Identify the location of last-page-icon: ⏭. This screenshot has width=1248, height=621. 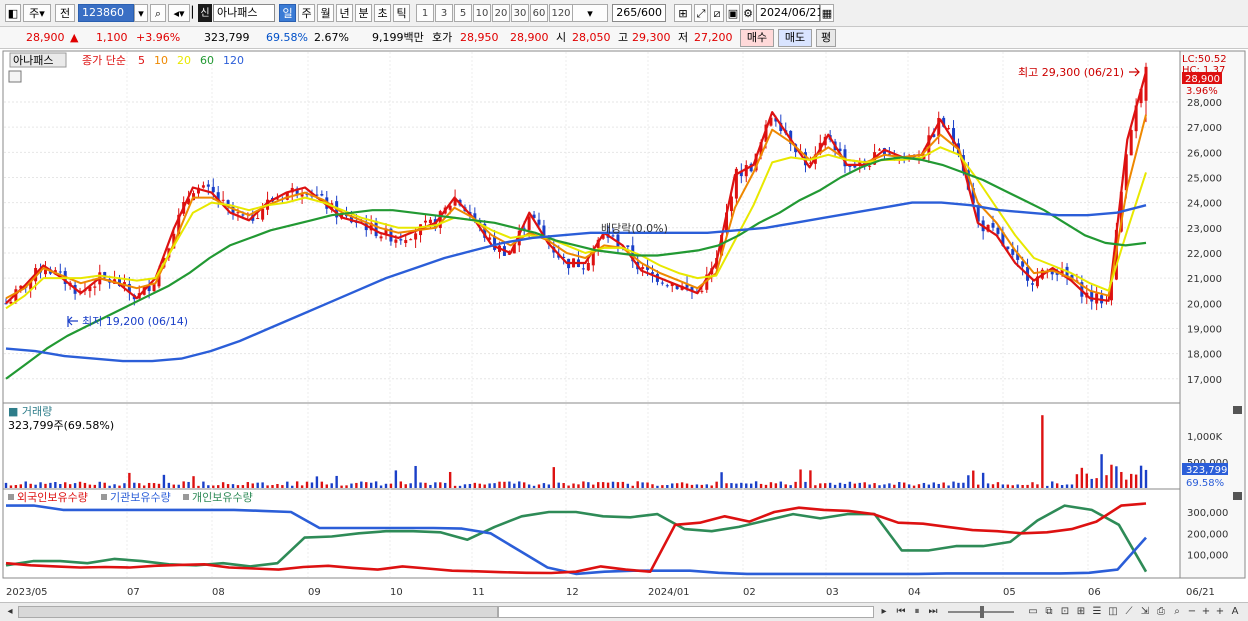
(933, 612).